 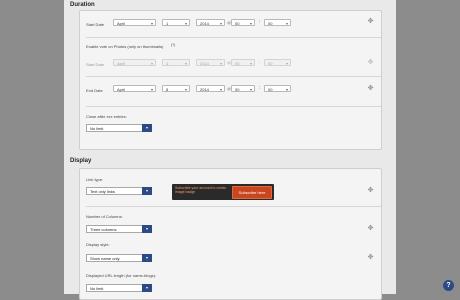 What do you see at coordinates (277, 22) in the screenshot?
I see `start-minute-select: 00 ▾` at bounding box center [277, 22].